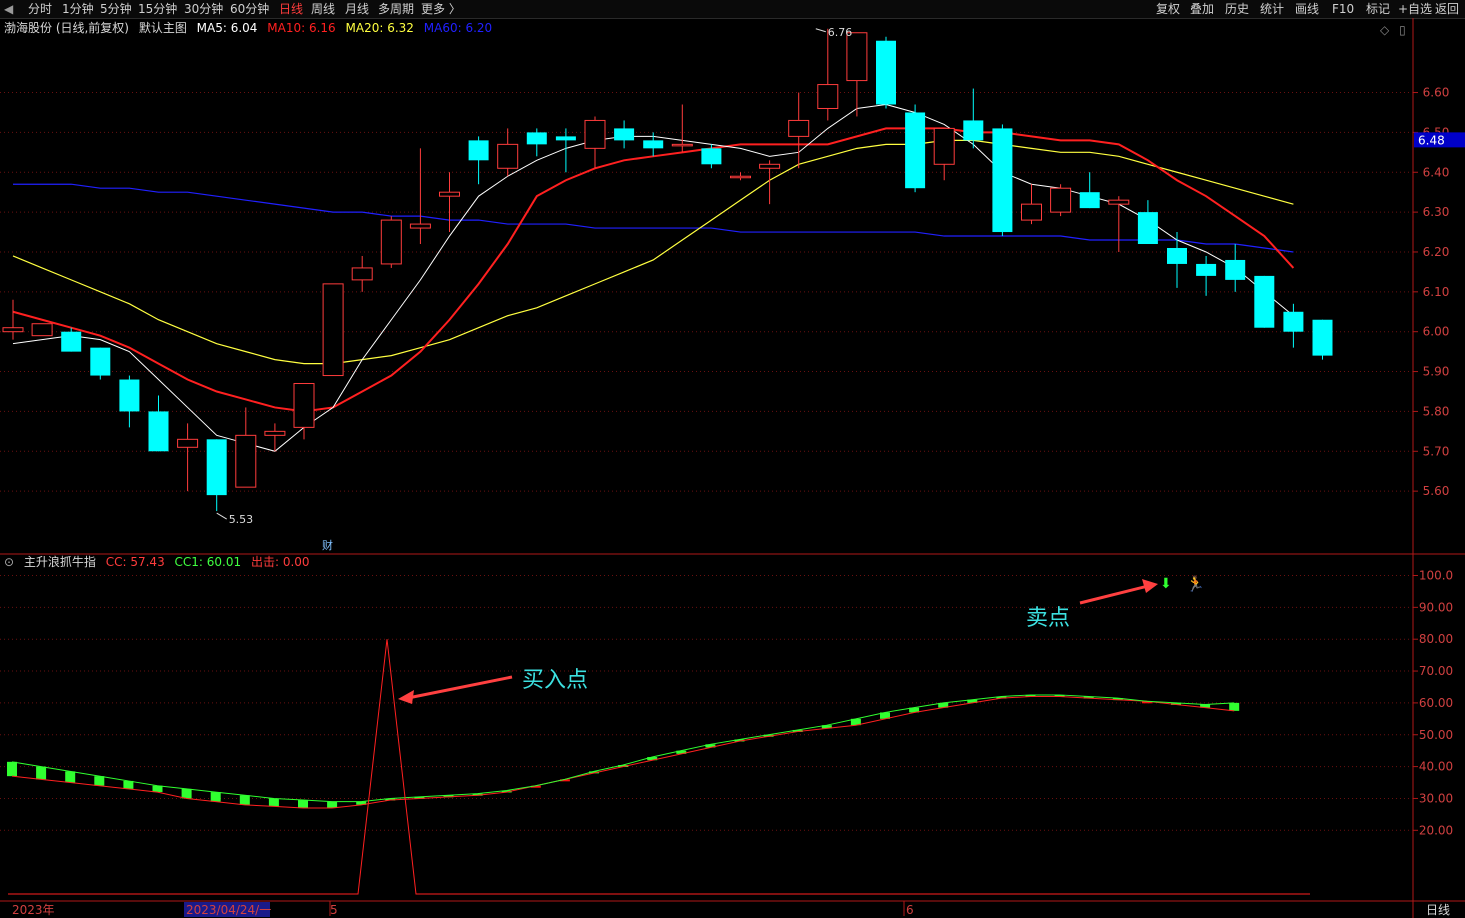  Describe the element at coordinates (441, 9) in the screenshot. I see `toolbar-item-10: 更多 〉` at that location.